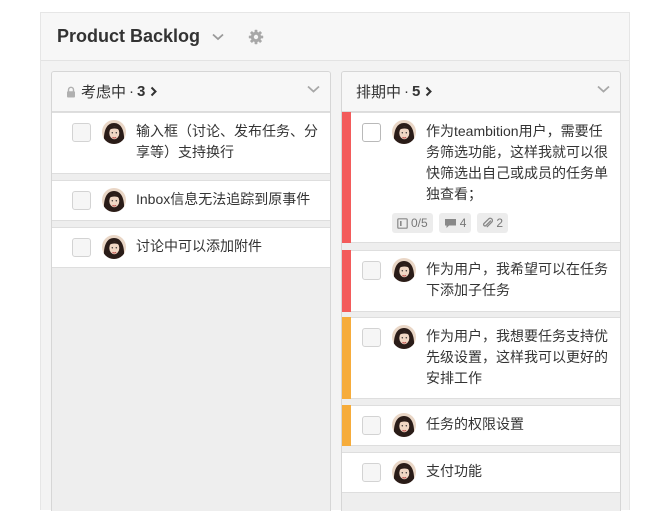  I want to click on task-badges: 0/5 4 2, so click(450, 223).